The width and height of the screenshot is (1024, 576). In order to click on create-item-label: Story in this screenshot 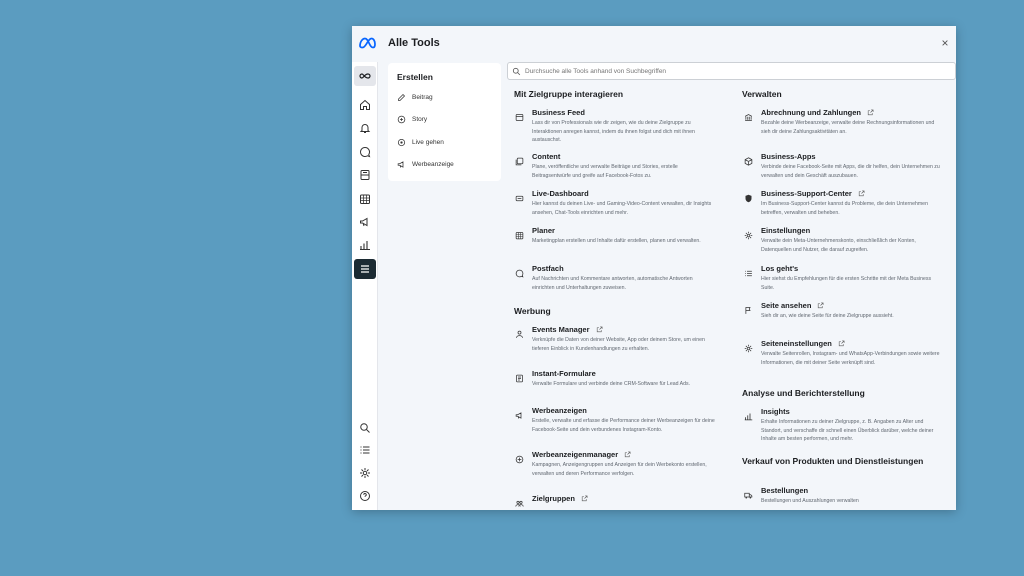, I will do `click(420, 119)`.